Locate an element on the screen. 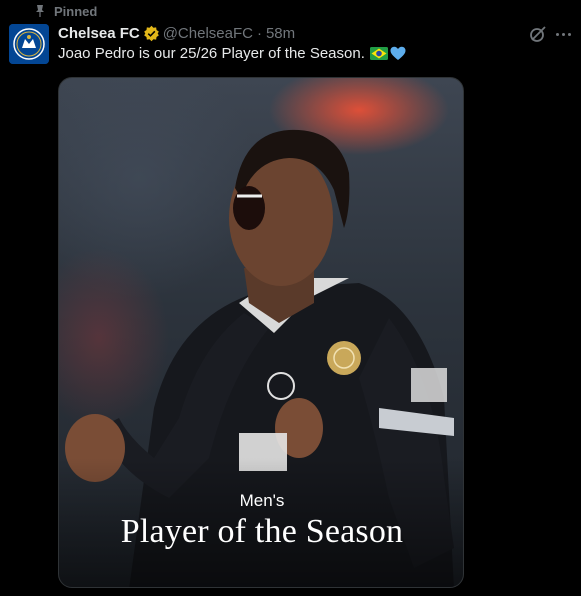  tweet-header: Chelsea FC @ChelseaFC · 58m is located at coordinates (176, 33).